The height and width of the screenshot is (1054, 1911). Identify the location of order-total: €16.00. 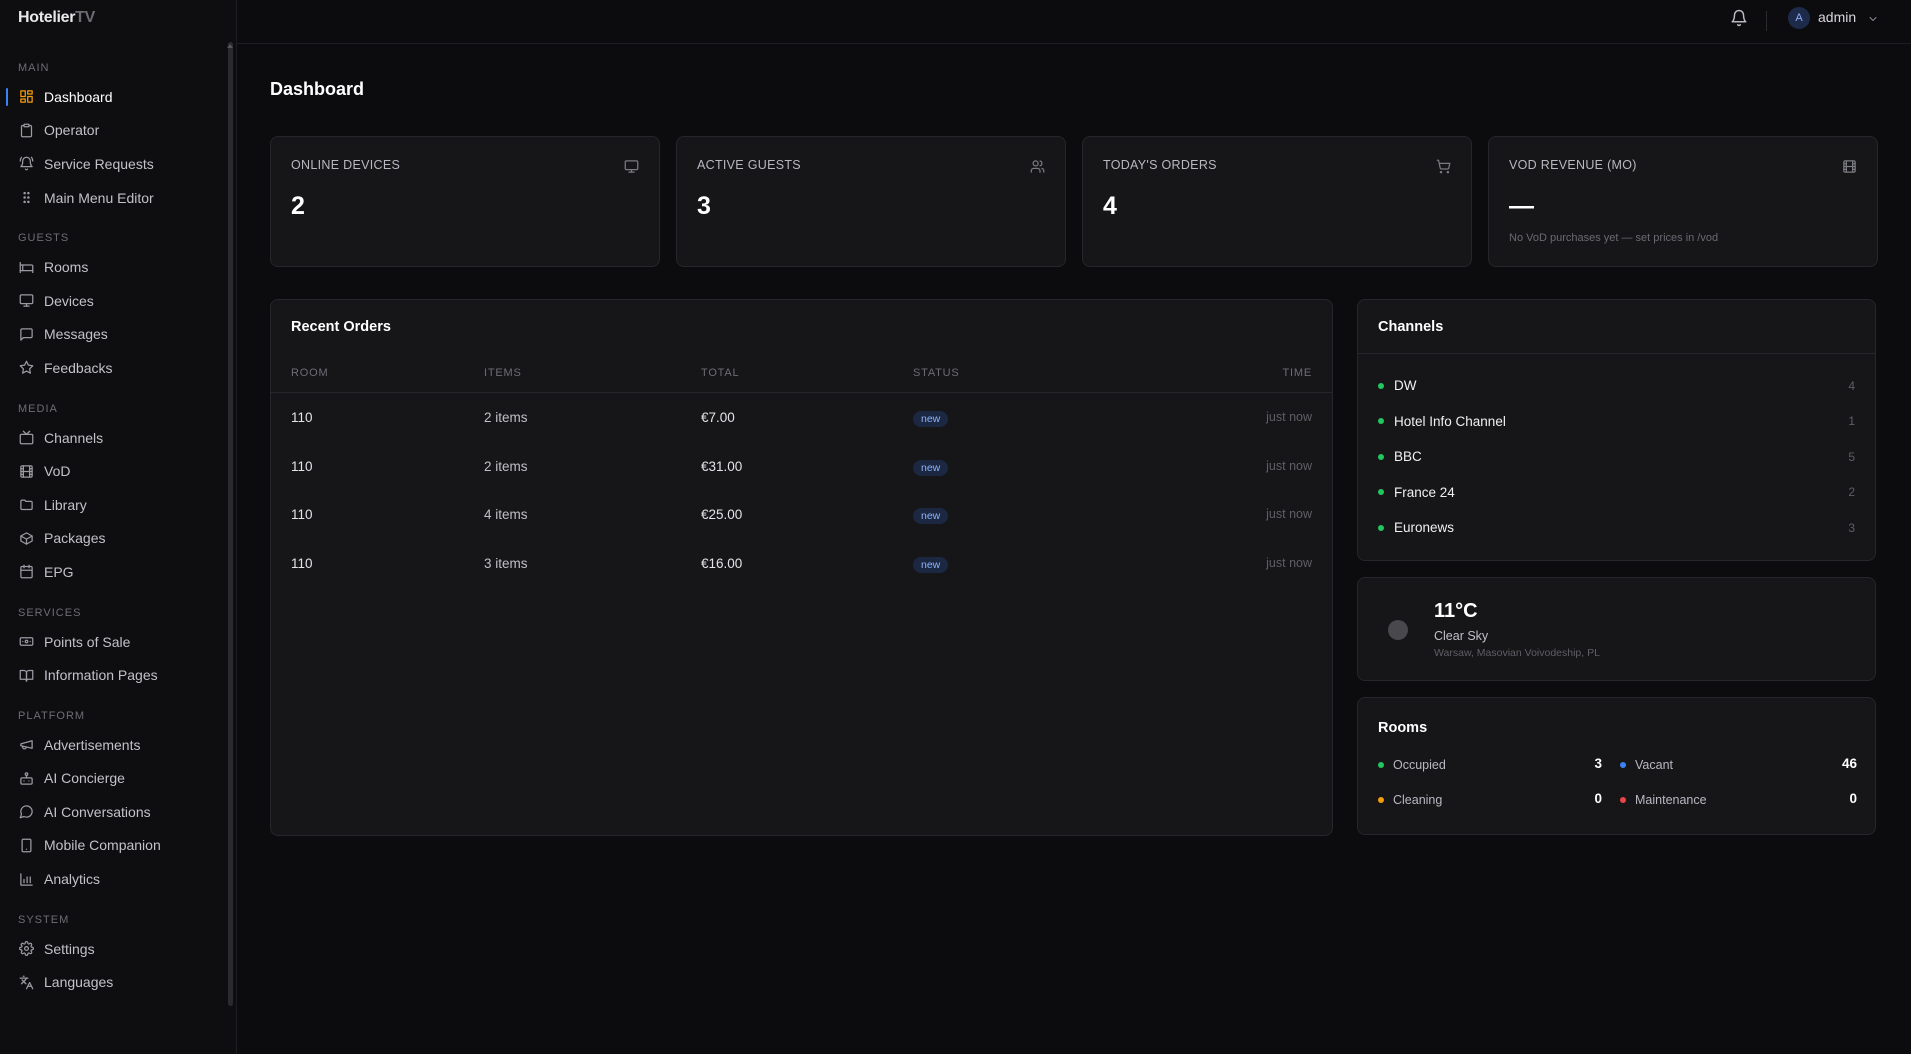
(722, 563).